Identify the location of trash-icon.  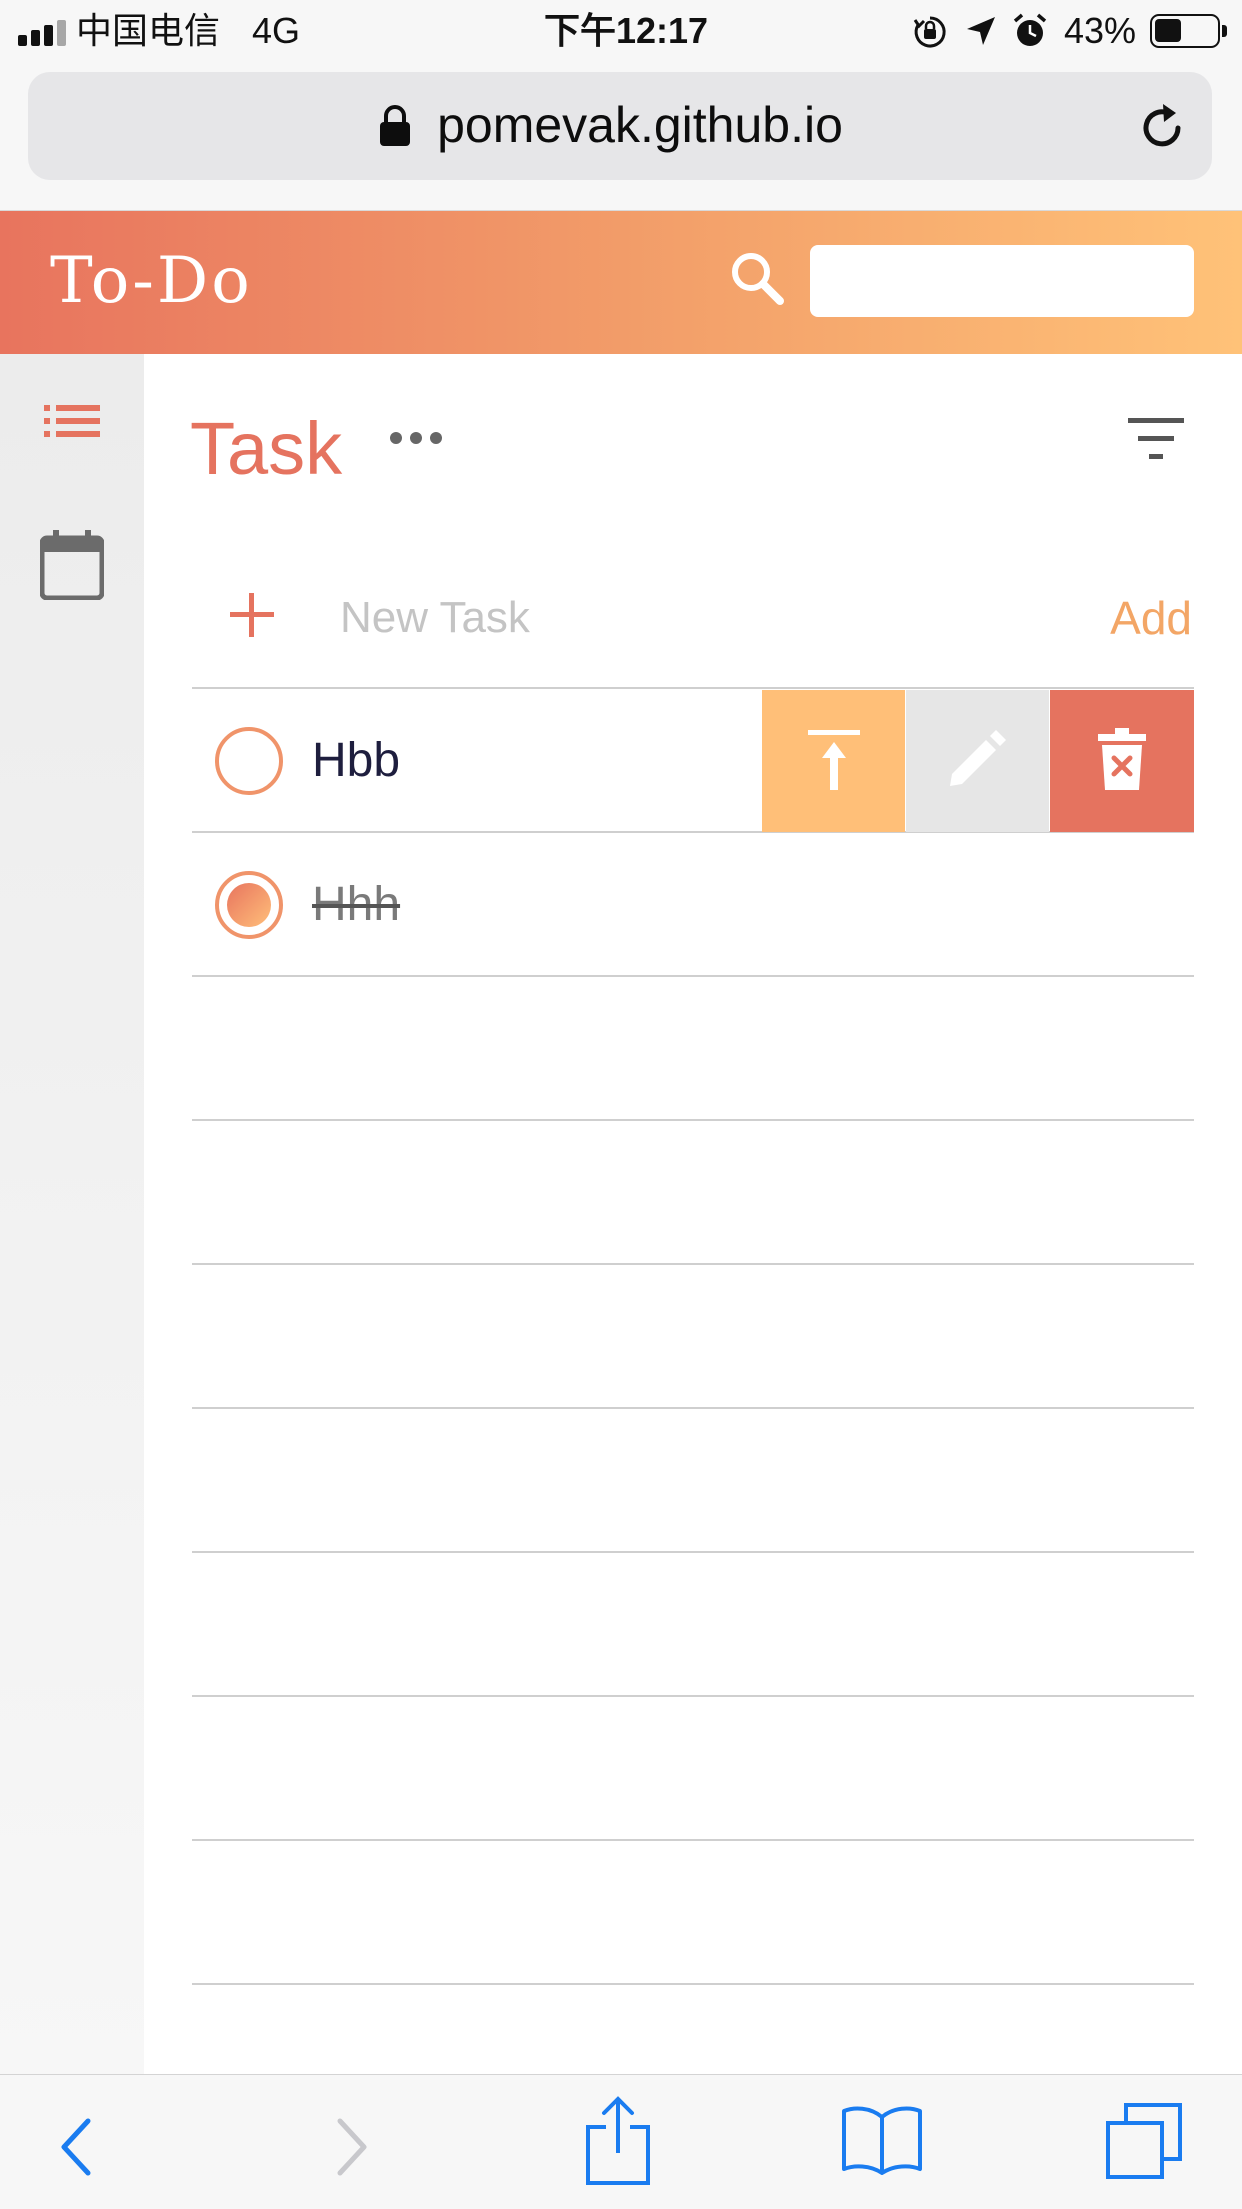
(1122, 759).